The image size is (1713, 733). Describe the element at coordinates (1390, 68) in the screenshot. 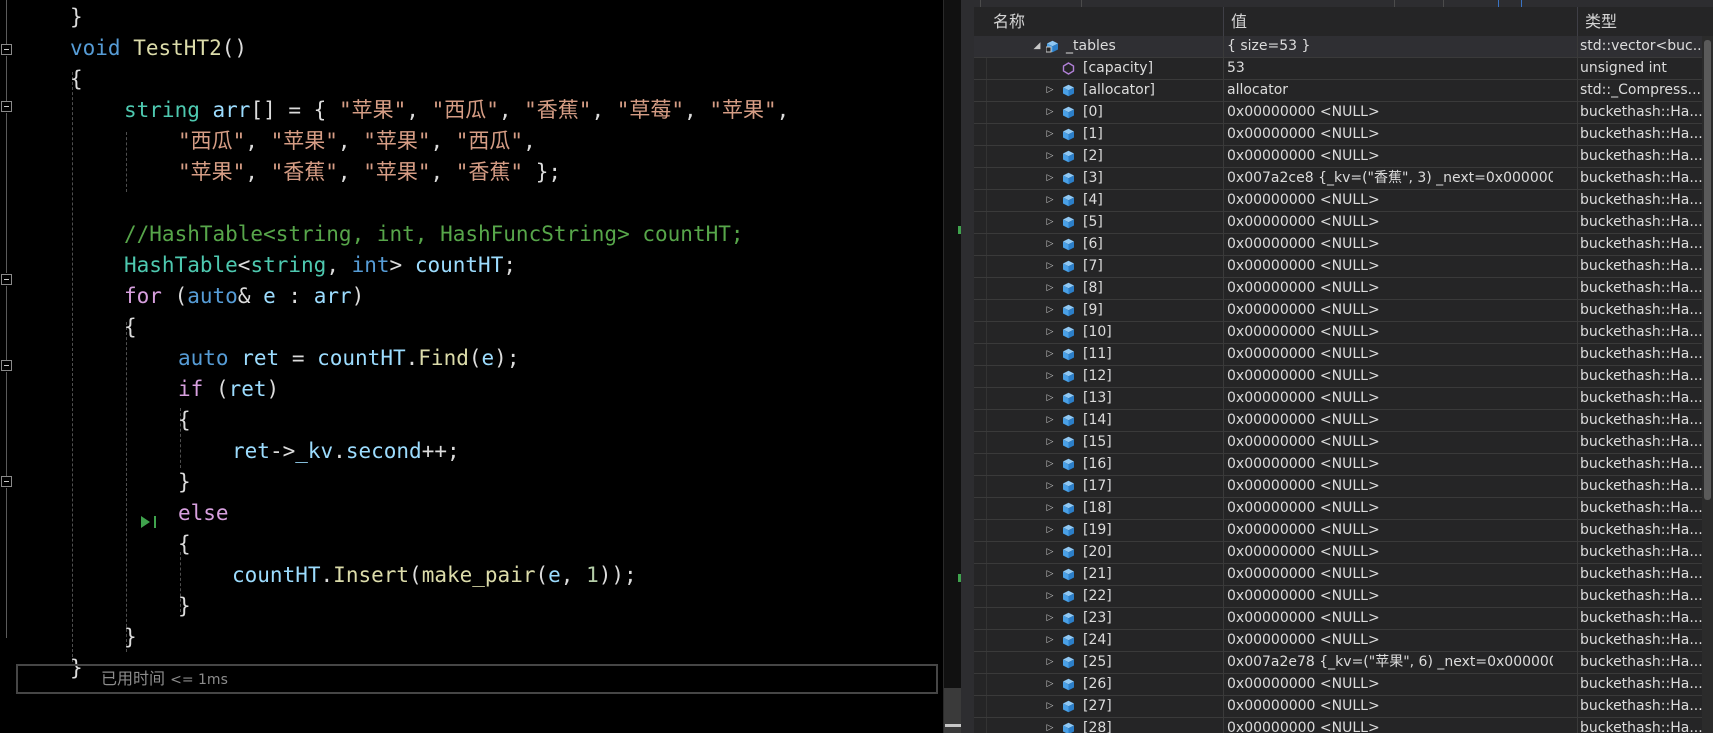

I see `watch-value: 53` at that location.